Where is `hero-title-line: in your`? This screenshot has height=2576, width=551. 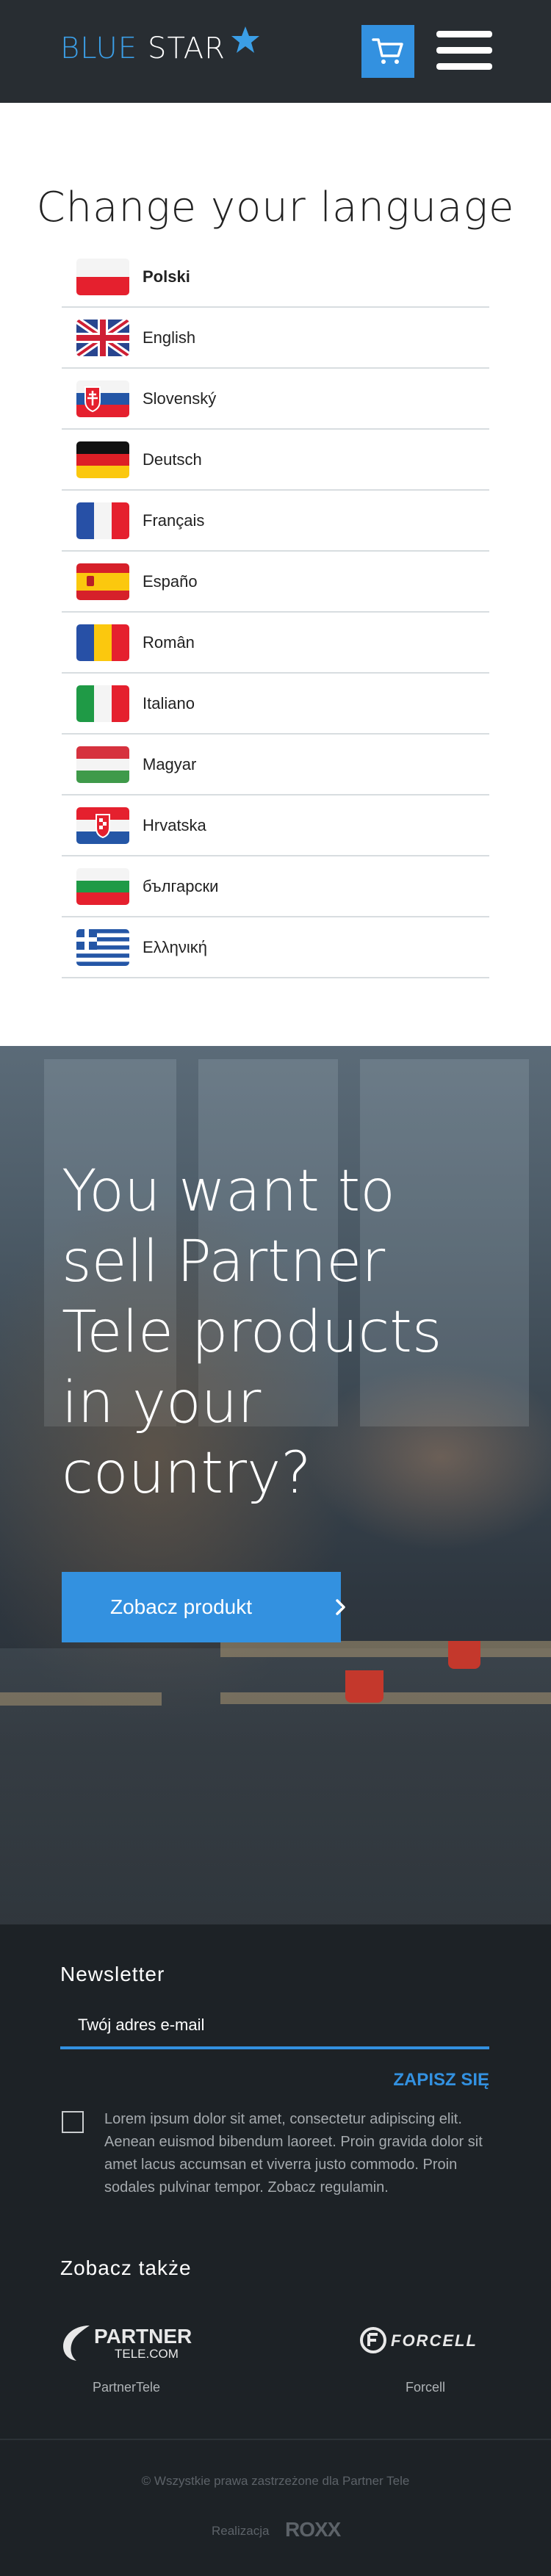
hero-title-line: in your is located at coordinates (162, 1403).